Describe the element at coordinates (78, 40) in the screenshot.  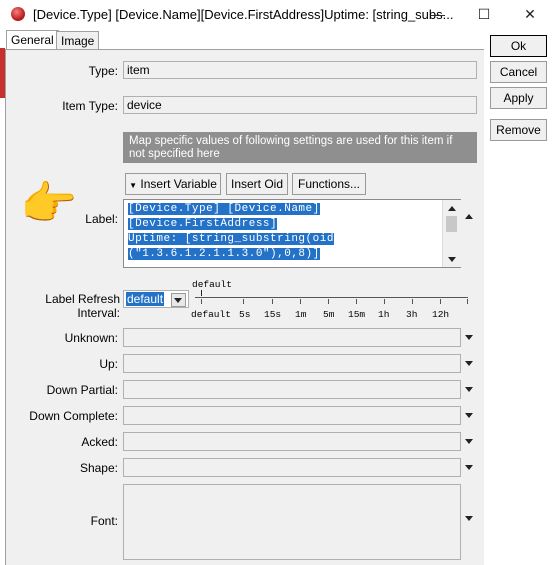
I see `tab-image: Image` at that location.